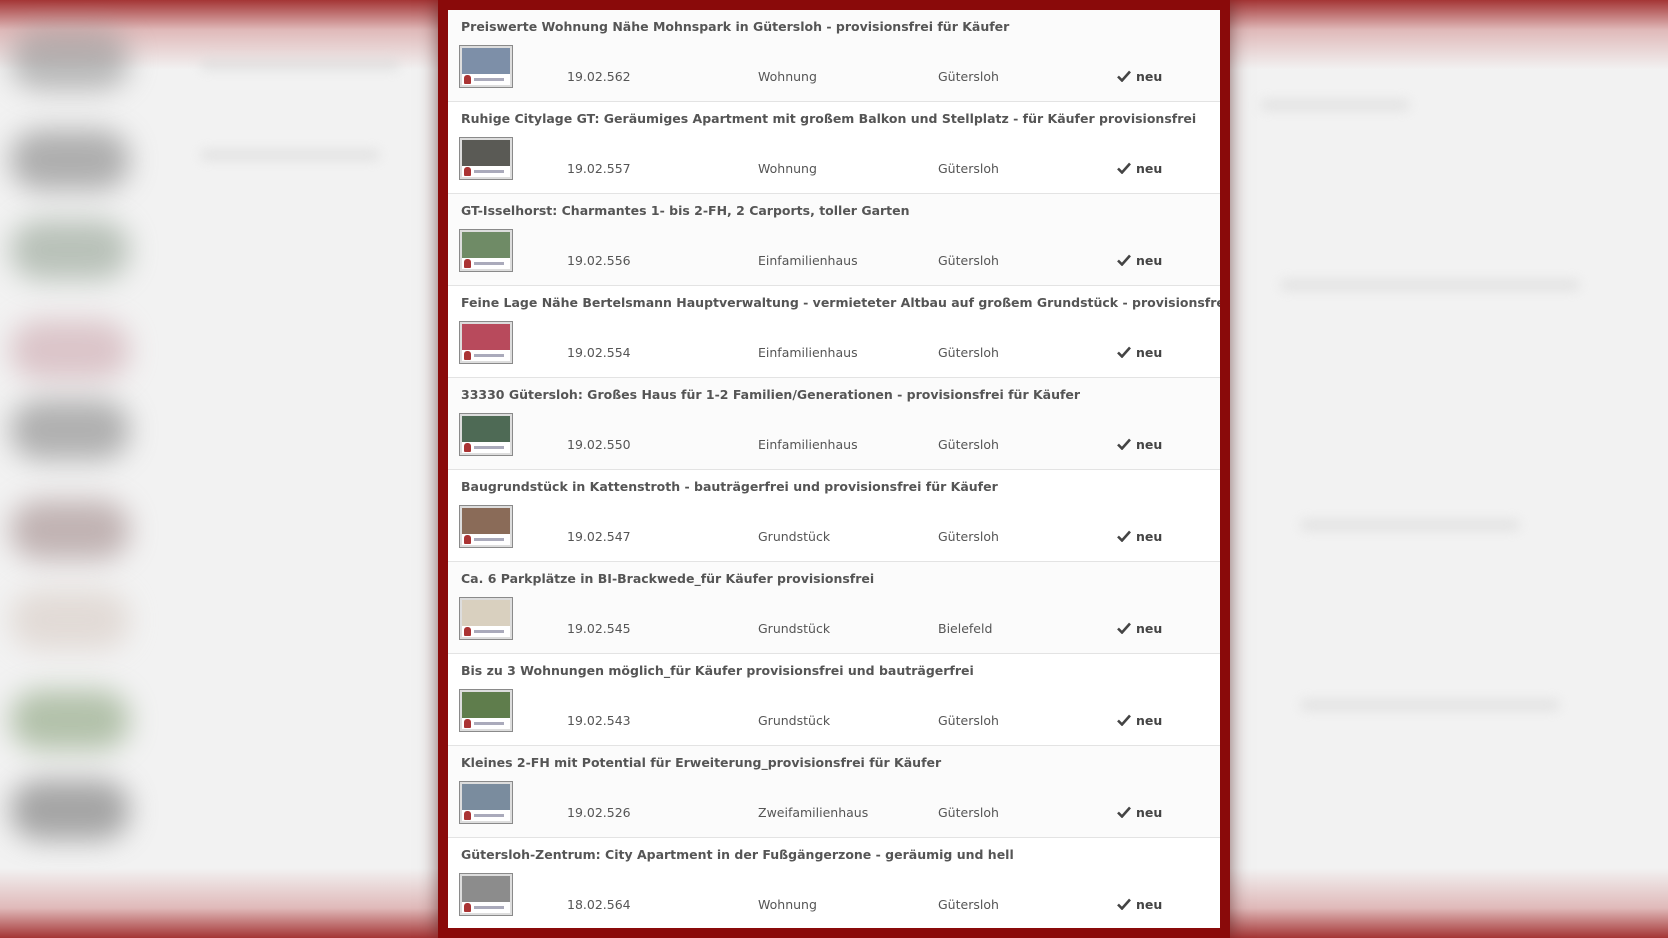  What do you see at coordinates (599, 260) in the screenshot?
I see `listing-id: 19.02.556` at bounding box center [599, 260].